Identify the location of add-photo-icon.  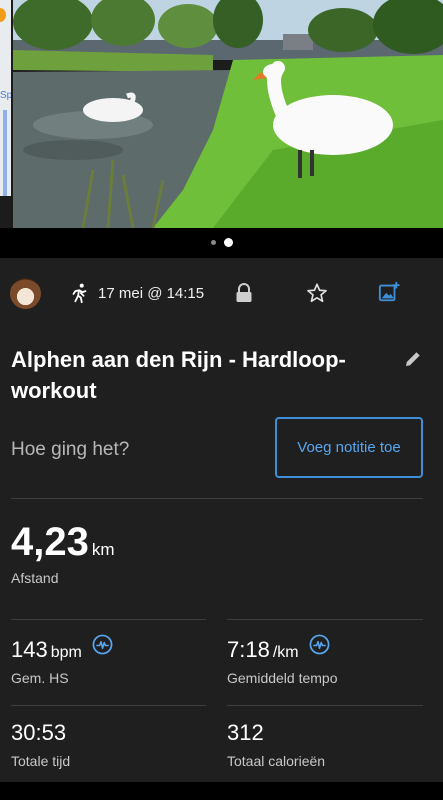
(389, 292).